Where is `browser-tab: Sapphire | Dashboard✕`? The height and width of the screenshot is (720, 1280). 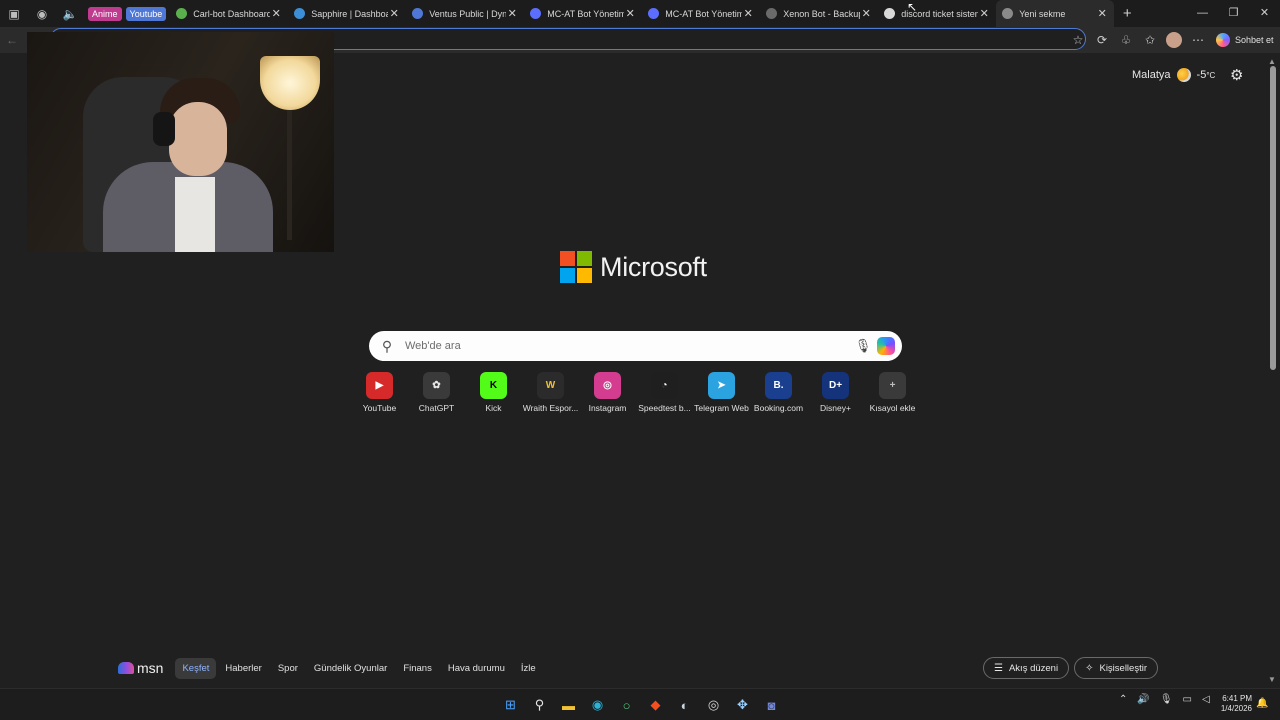
browser-tab: Sapphire | Dashboard✕ is located at coordinates (347, 13).